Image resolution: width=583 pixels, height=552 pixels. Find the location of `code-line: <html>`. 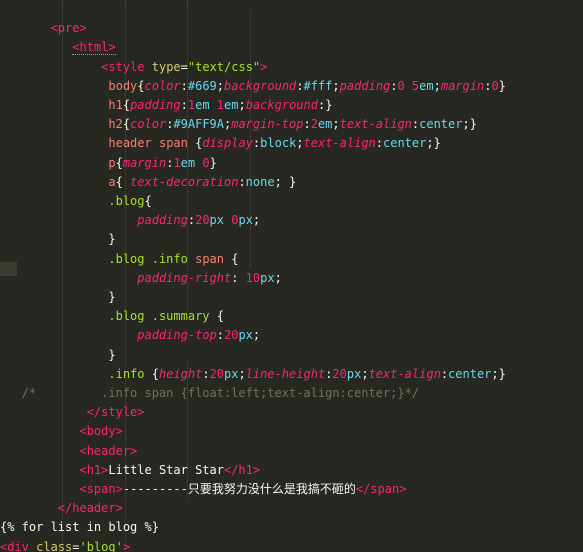

code-line: <html> is located at coordinates (58, 48).